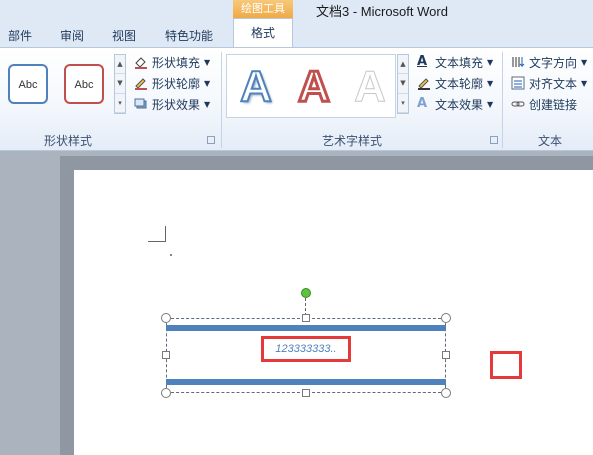  What do you see at coordinates (157, 234) in the screenshot?
I see `page-margin-mark` at bounding box center [157, 234].